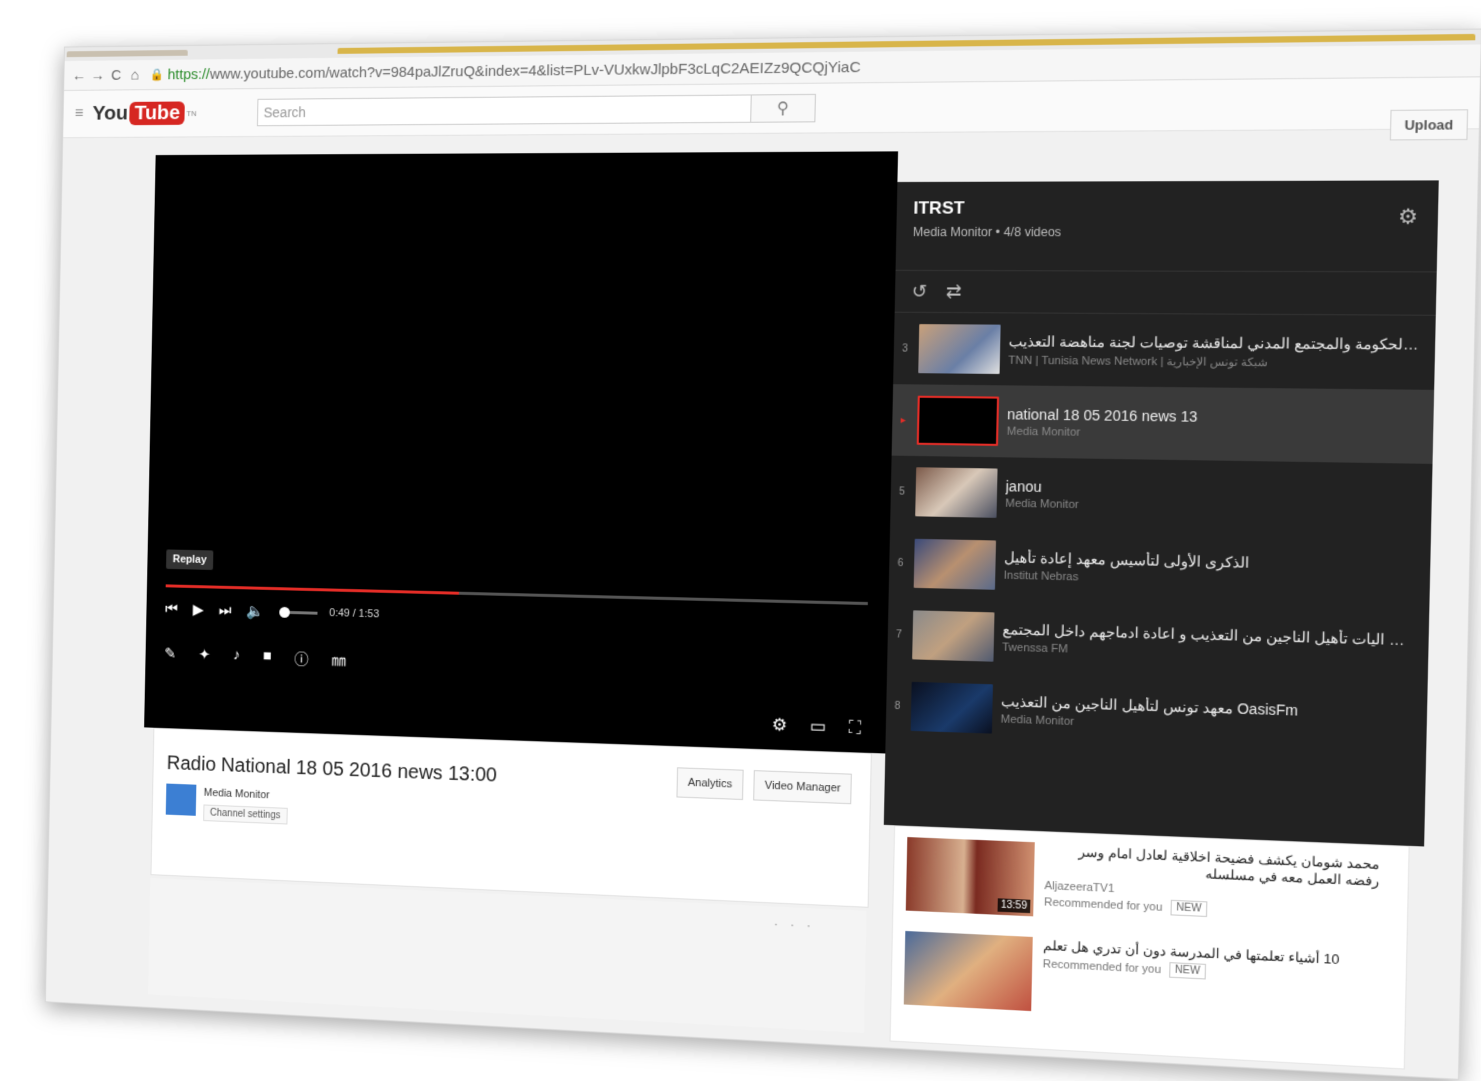 The image size is (1481, 1081). I want to click on reload-icon: C, so click(116, 75).